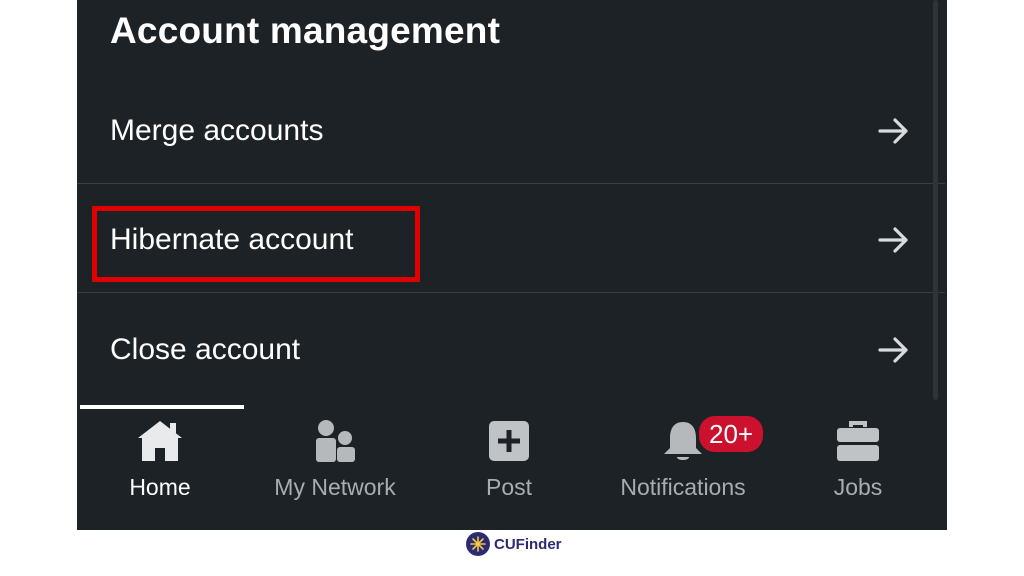 Image resolution: width=1024 pixels, height=576 pixels. I want to click on brand-watermark: CUFinder, so click(514, 544).